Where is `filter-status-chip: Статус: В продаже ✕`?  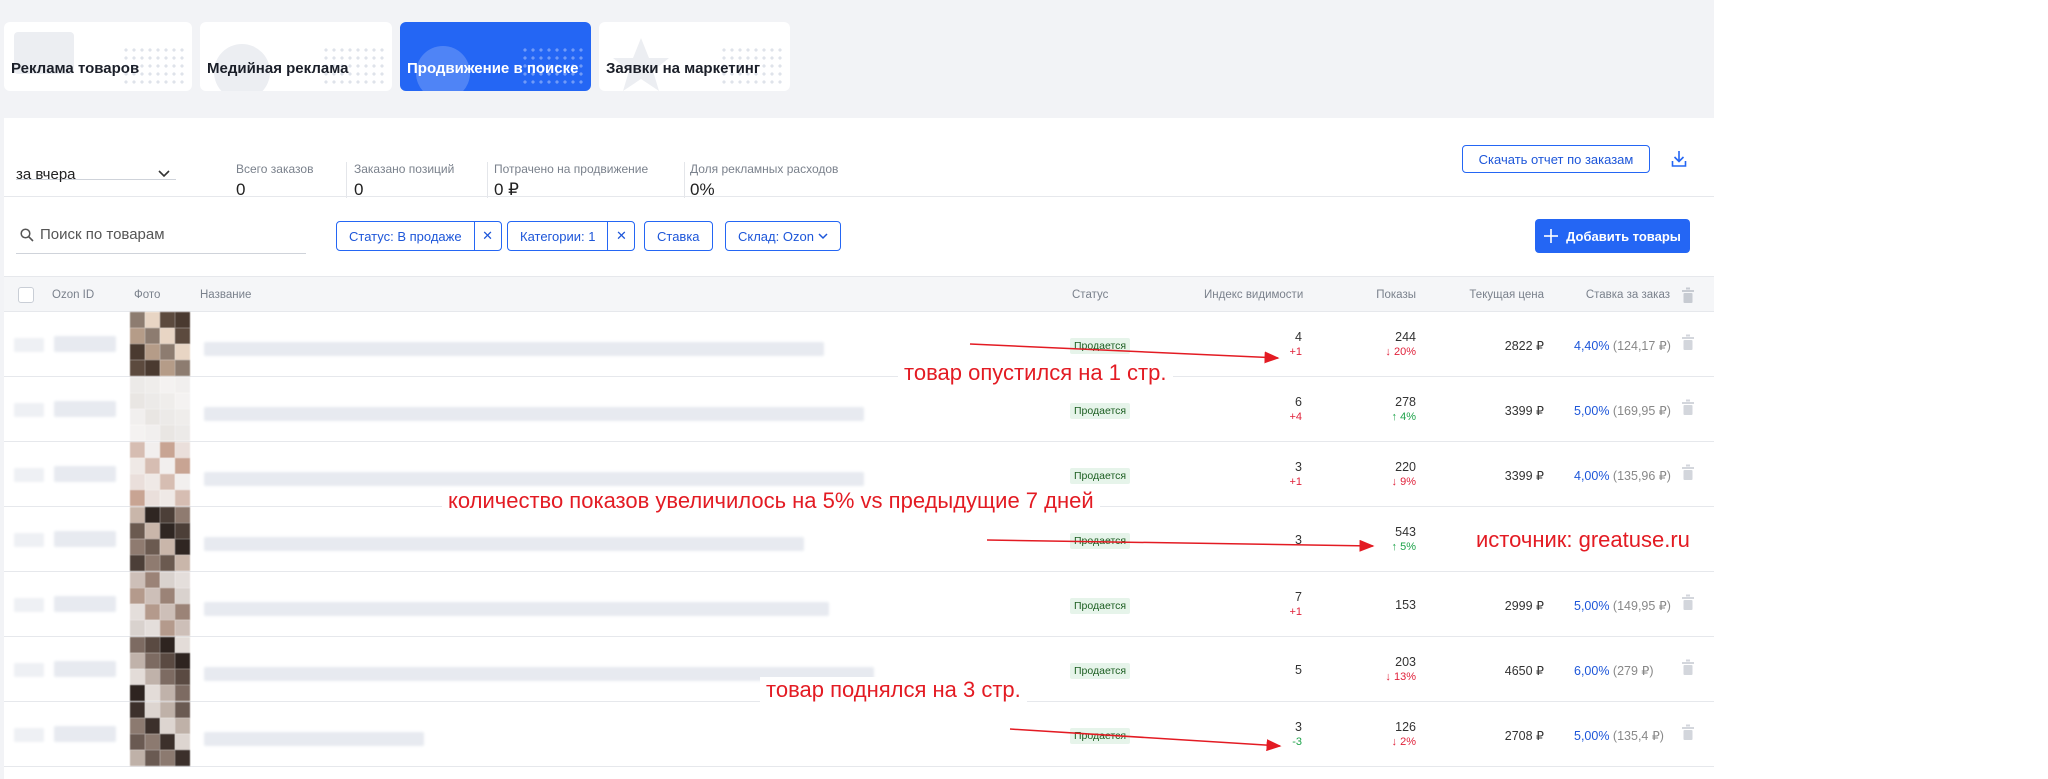 filter-status-chip: Статус: В продаже ✕ is located at coordinates (419, 236).